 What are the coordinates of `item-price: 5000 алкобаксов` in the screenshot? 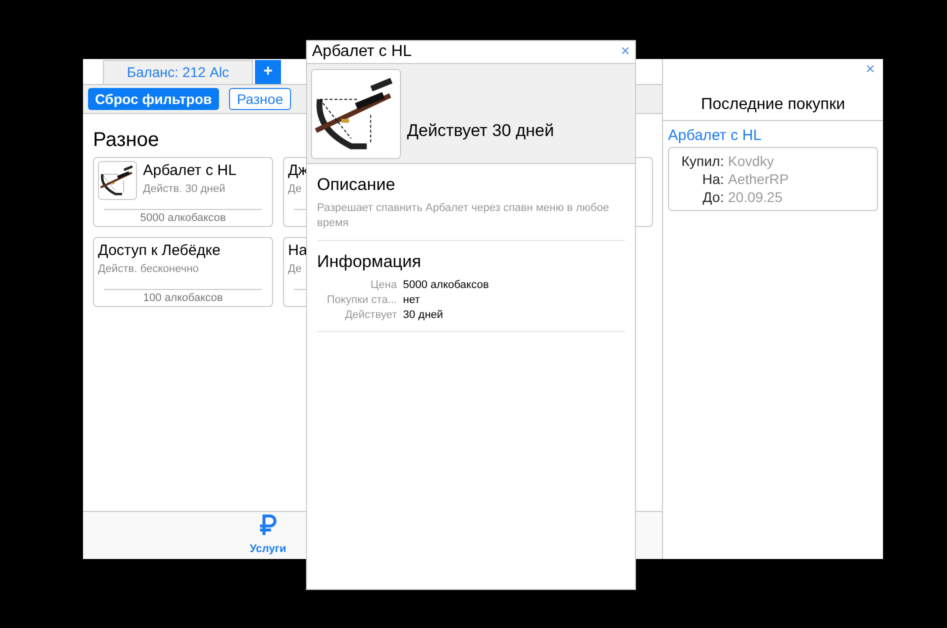 It's located at (183, 218).